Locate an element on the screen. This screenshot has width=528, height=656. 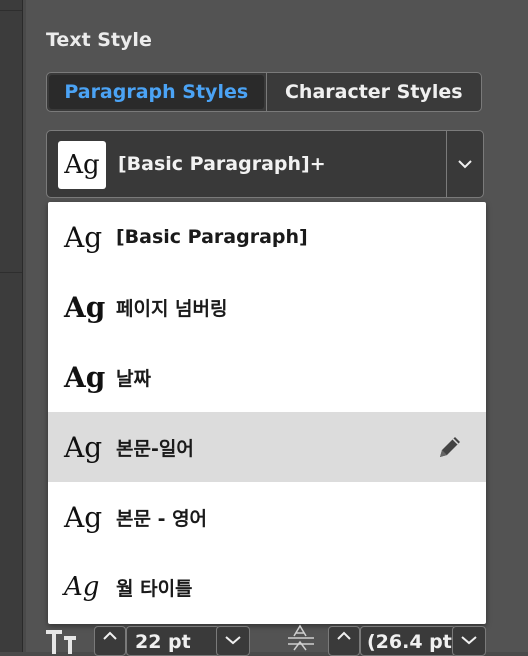
selected-style-value: [Basic Paragraph]+ is located at coordinates (222, 164).